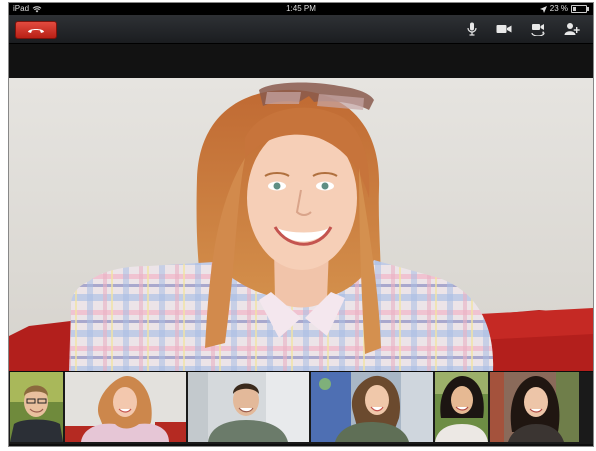  I want to click on call-toolbar, so click(301, 29).